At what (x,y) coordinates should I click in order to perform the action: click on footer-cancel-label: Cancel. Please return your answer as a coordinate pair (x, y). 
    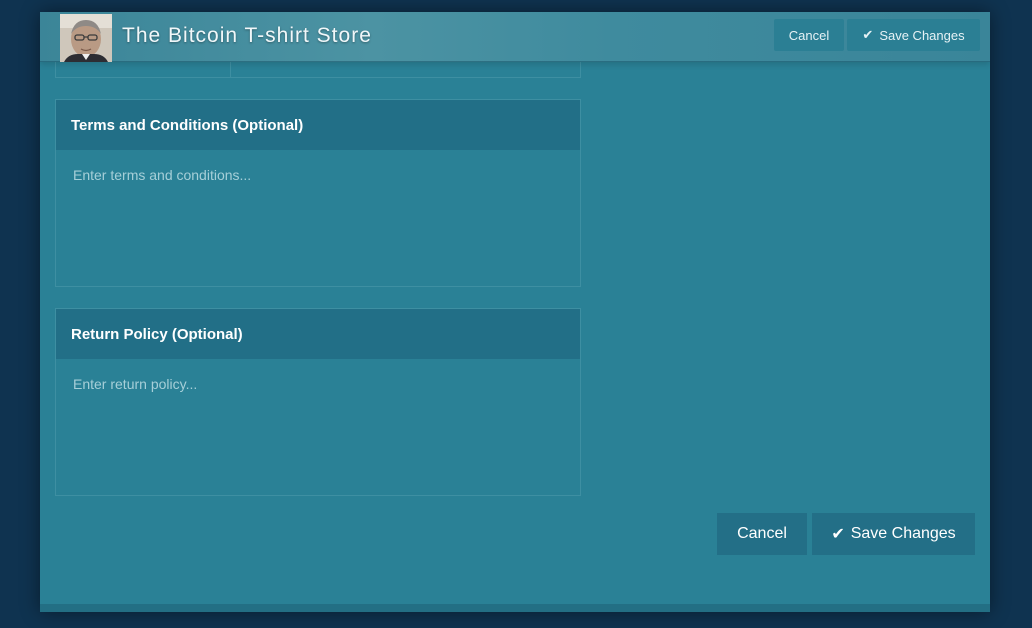
    Looking at the image, I should click on (762, 533).